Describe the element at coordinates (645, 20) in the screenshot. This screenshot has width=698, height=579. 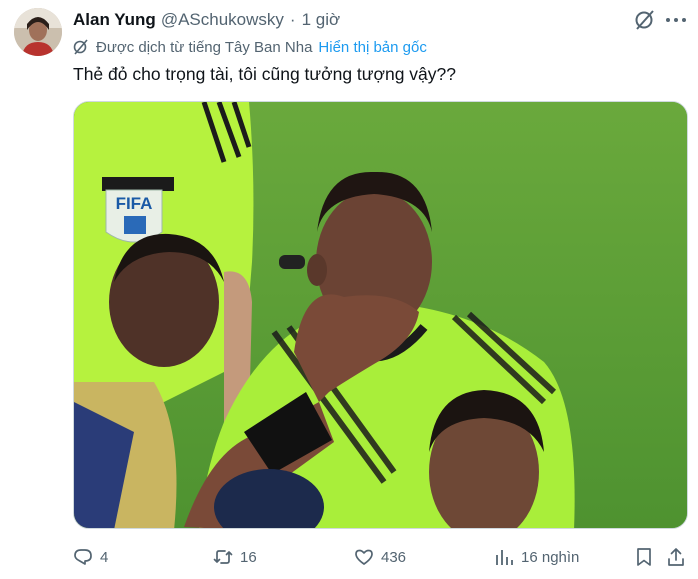
I see `grok-icon` at that location.